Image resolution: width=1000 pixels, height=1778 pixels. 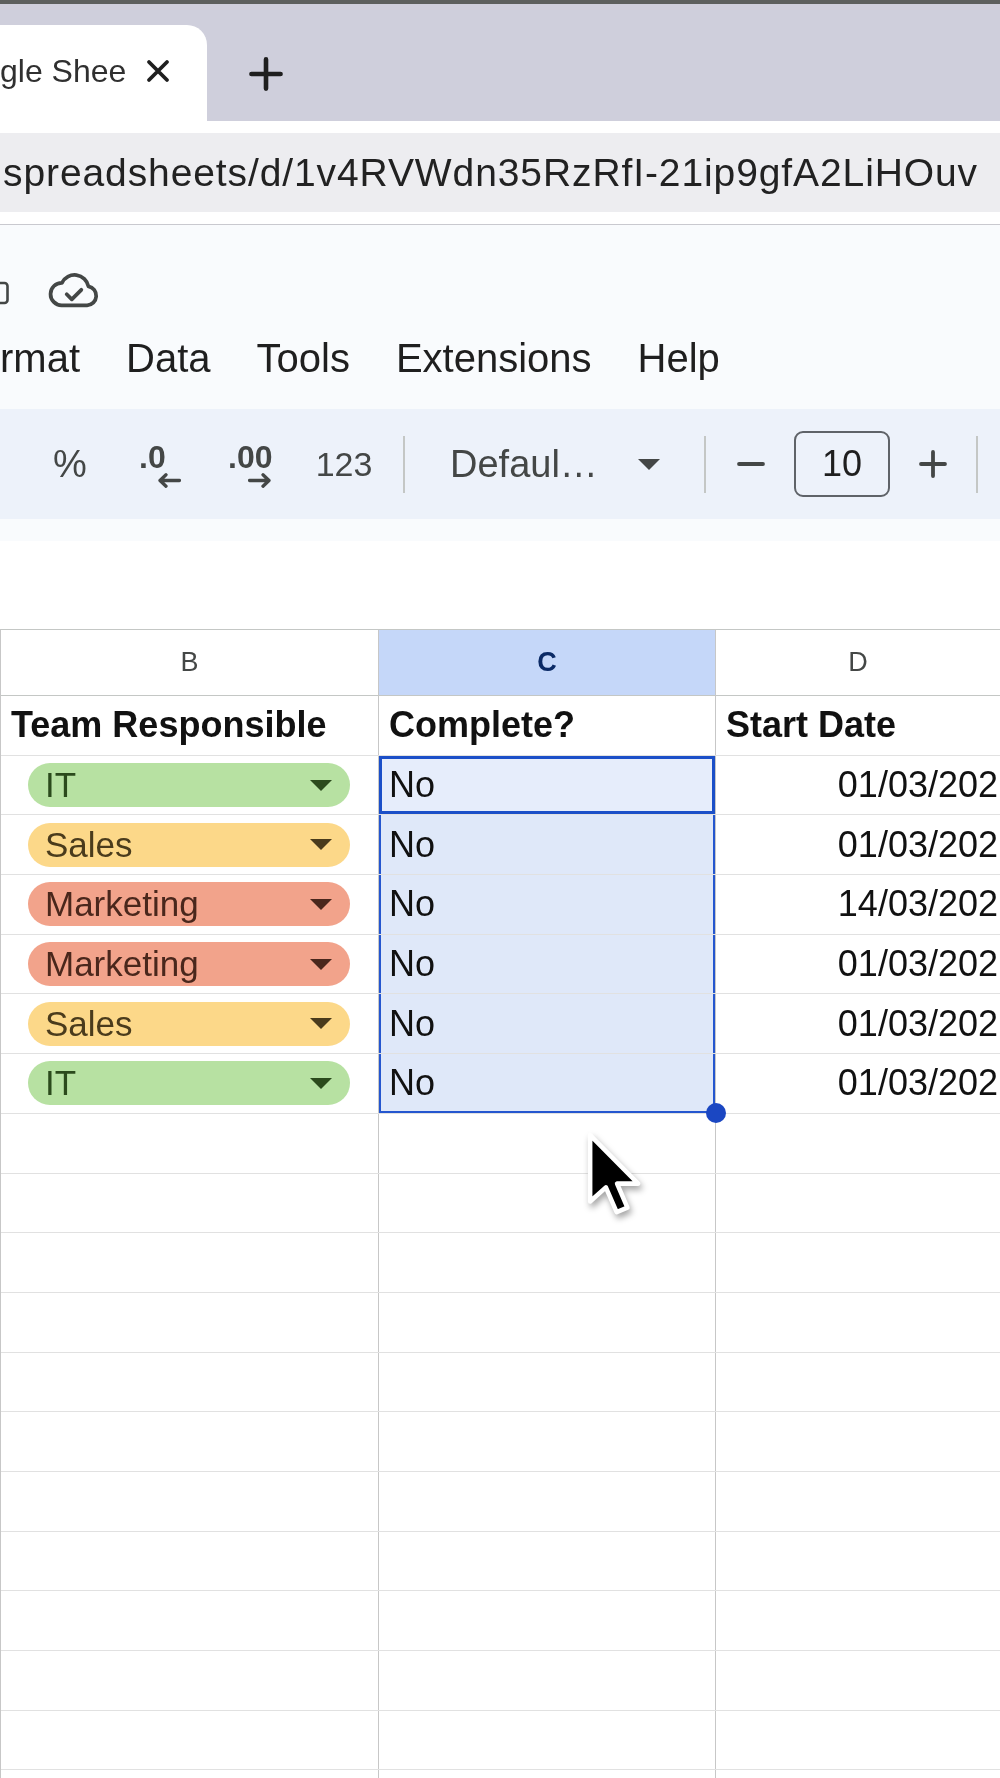 What do you see at coordinates (303, 358) in the screenshot?
I see `menu-item: Tools` at bounding box center [303, 358].